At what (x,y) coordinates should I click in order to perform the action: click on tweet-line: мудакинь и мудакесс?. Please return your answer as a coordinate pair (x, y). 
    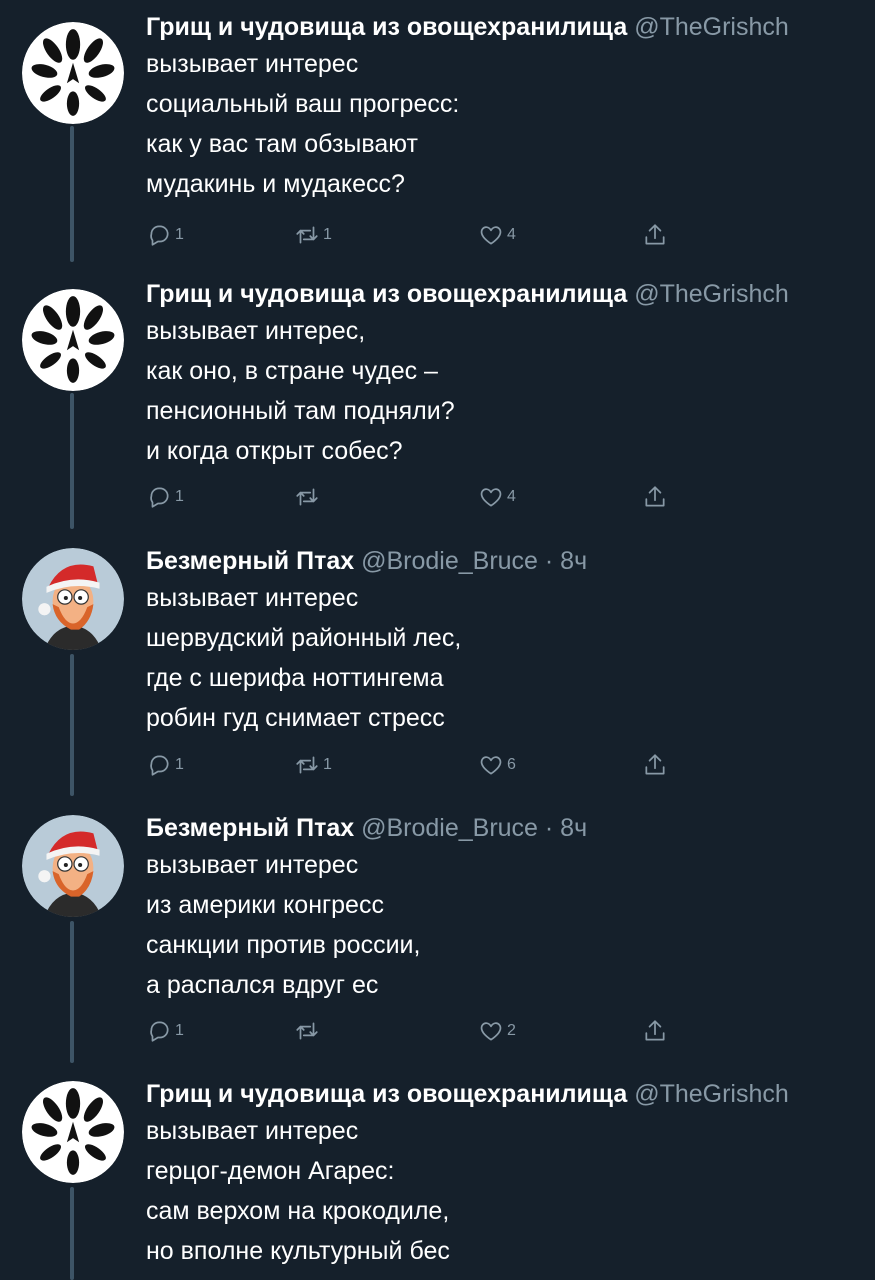
    Looking at the image, I should click on (275, 184).